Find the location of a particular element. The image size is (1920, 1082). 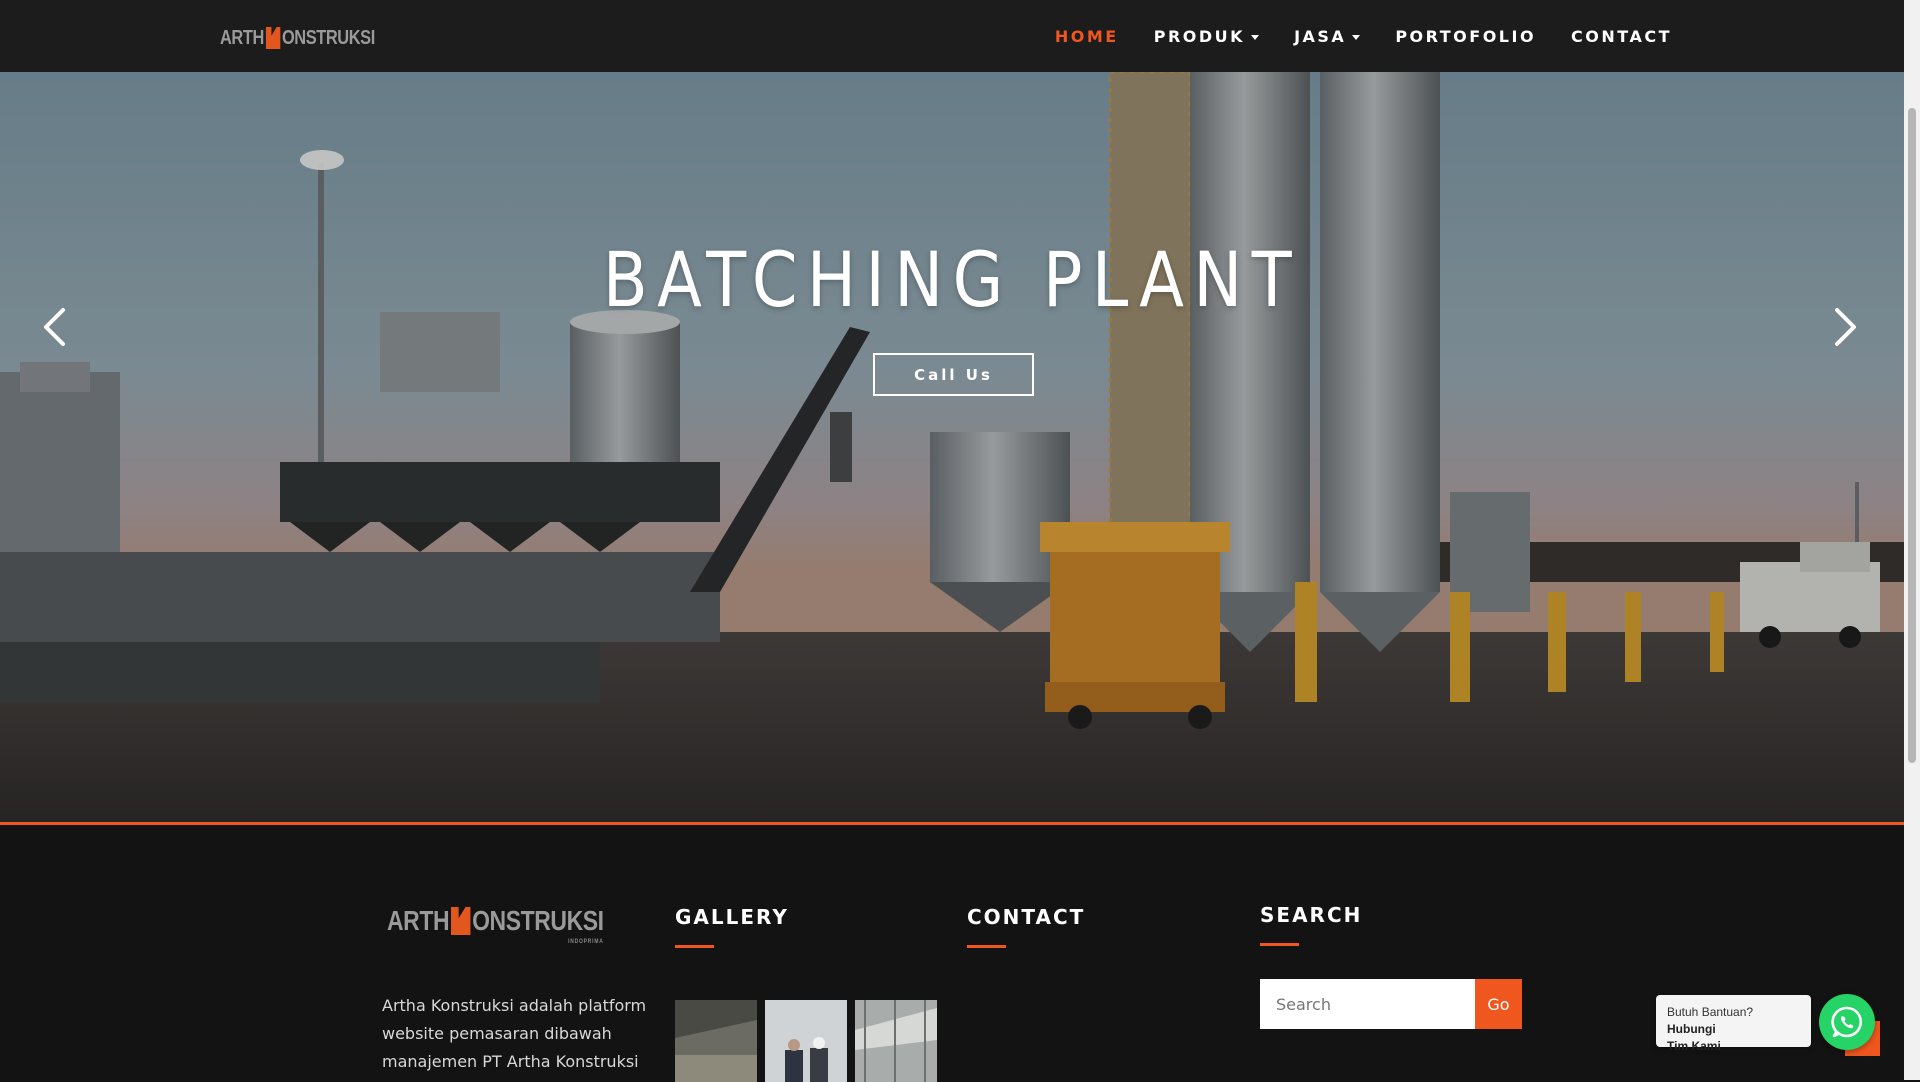

logo-wordmark: ARTH ONSTRUKSI is located at coordinates (297, 37).